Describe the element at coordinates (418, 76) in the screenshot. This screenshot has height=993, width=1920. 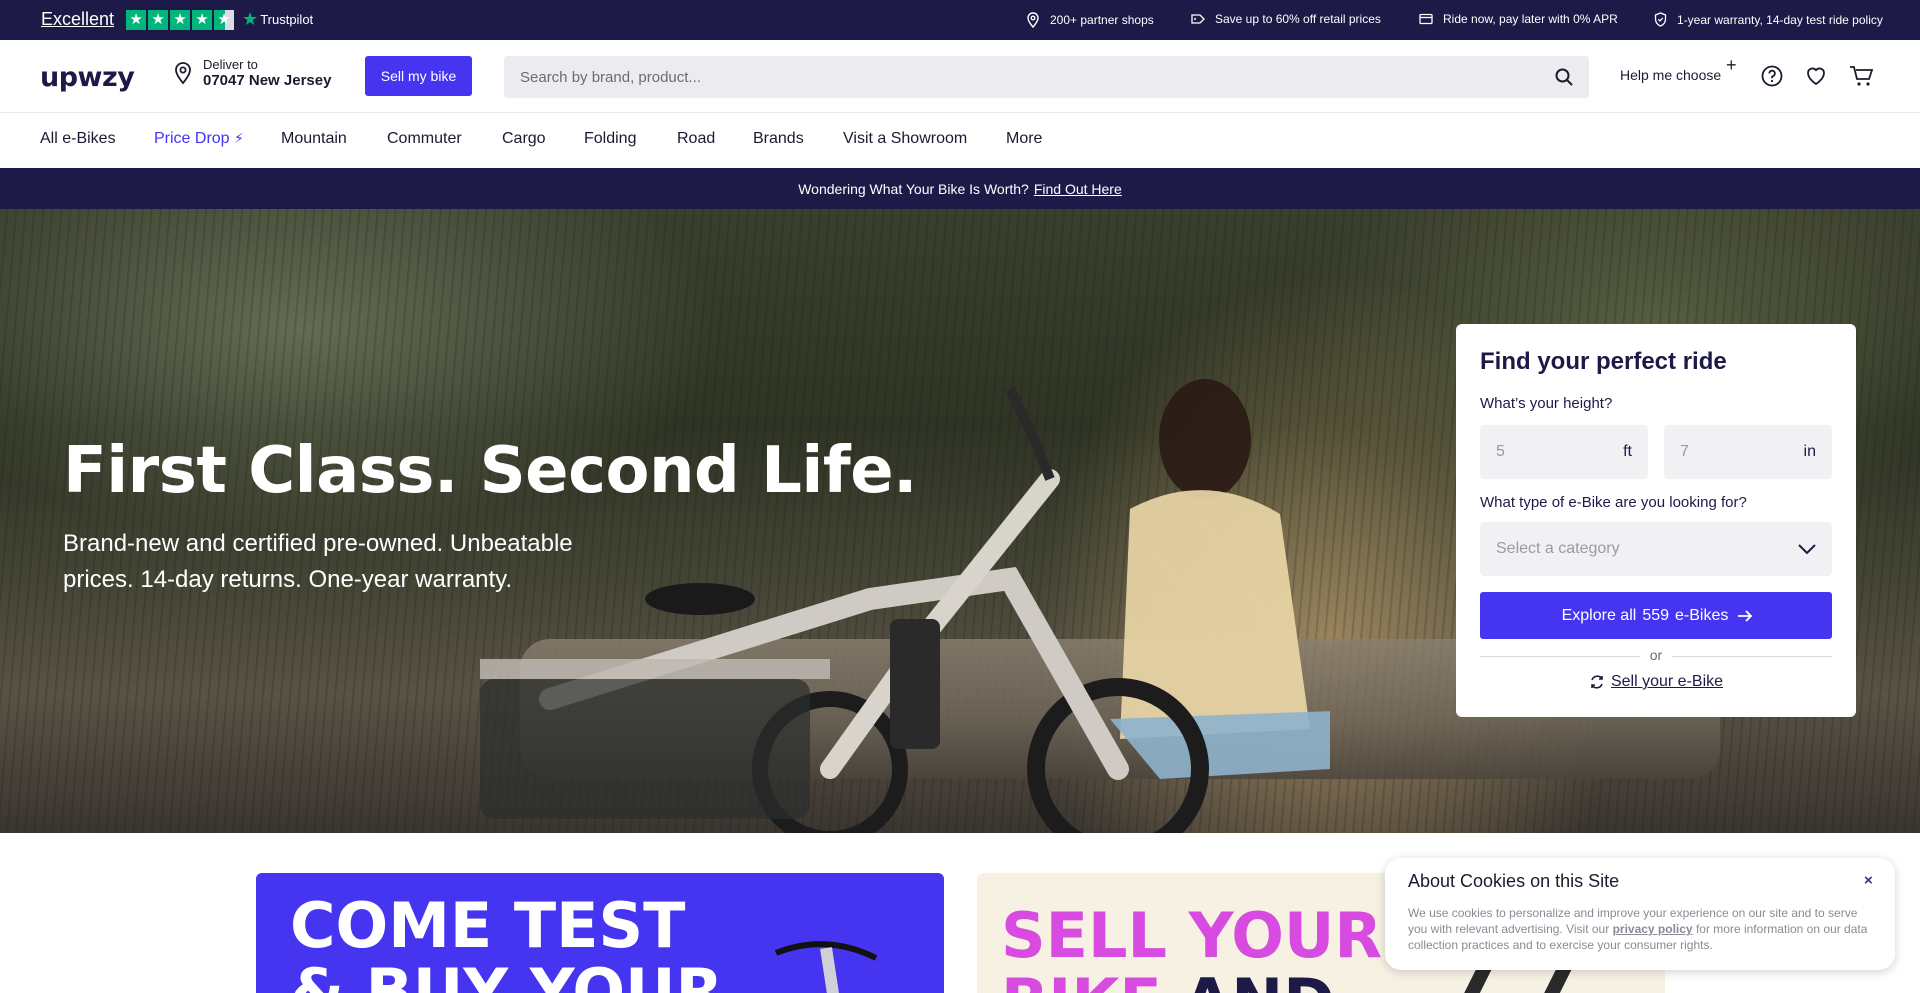
I see `sell-my-bike-button: Sell my bike` at that location.